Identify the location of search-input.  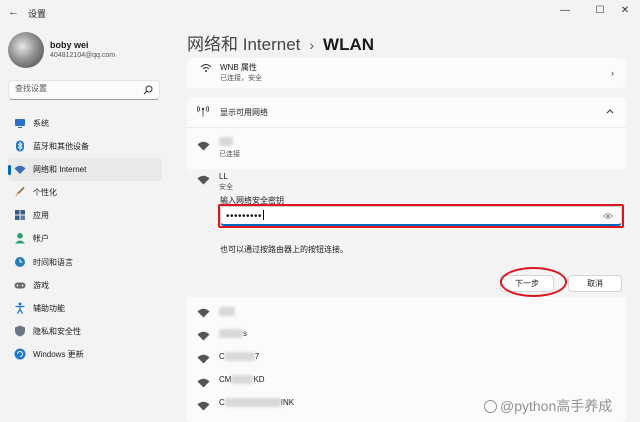
(75, 88).